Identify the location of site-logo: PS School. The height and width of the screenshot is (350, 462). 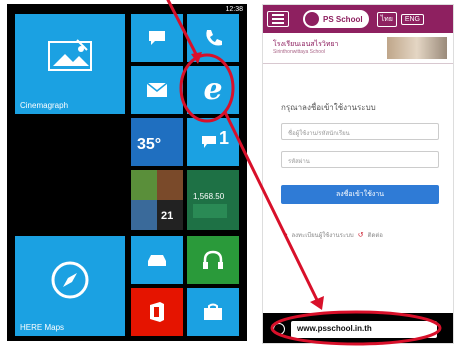
(336, 19).